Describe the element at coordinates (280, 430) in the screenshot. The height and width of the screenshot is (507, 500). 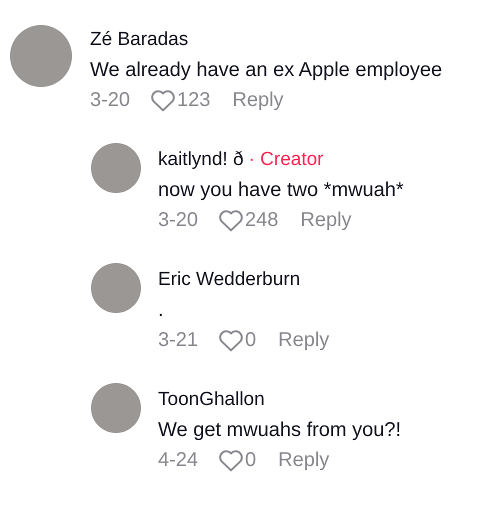
I see `comment-text: We get mwuahs from you?!` at that location.